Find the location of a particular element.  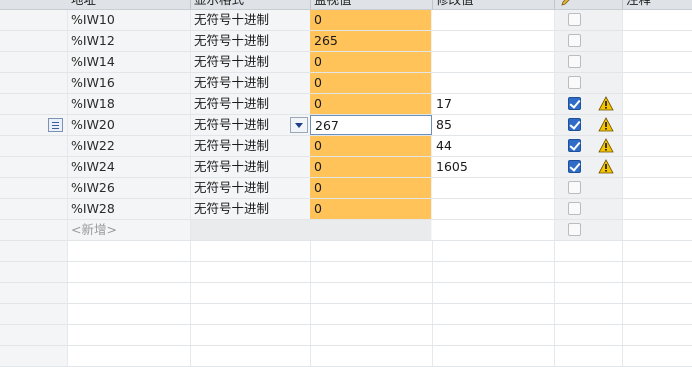

new-entry-row: <新增> is located at coordinates (346, 230).